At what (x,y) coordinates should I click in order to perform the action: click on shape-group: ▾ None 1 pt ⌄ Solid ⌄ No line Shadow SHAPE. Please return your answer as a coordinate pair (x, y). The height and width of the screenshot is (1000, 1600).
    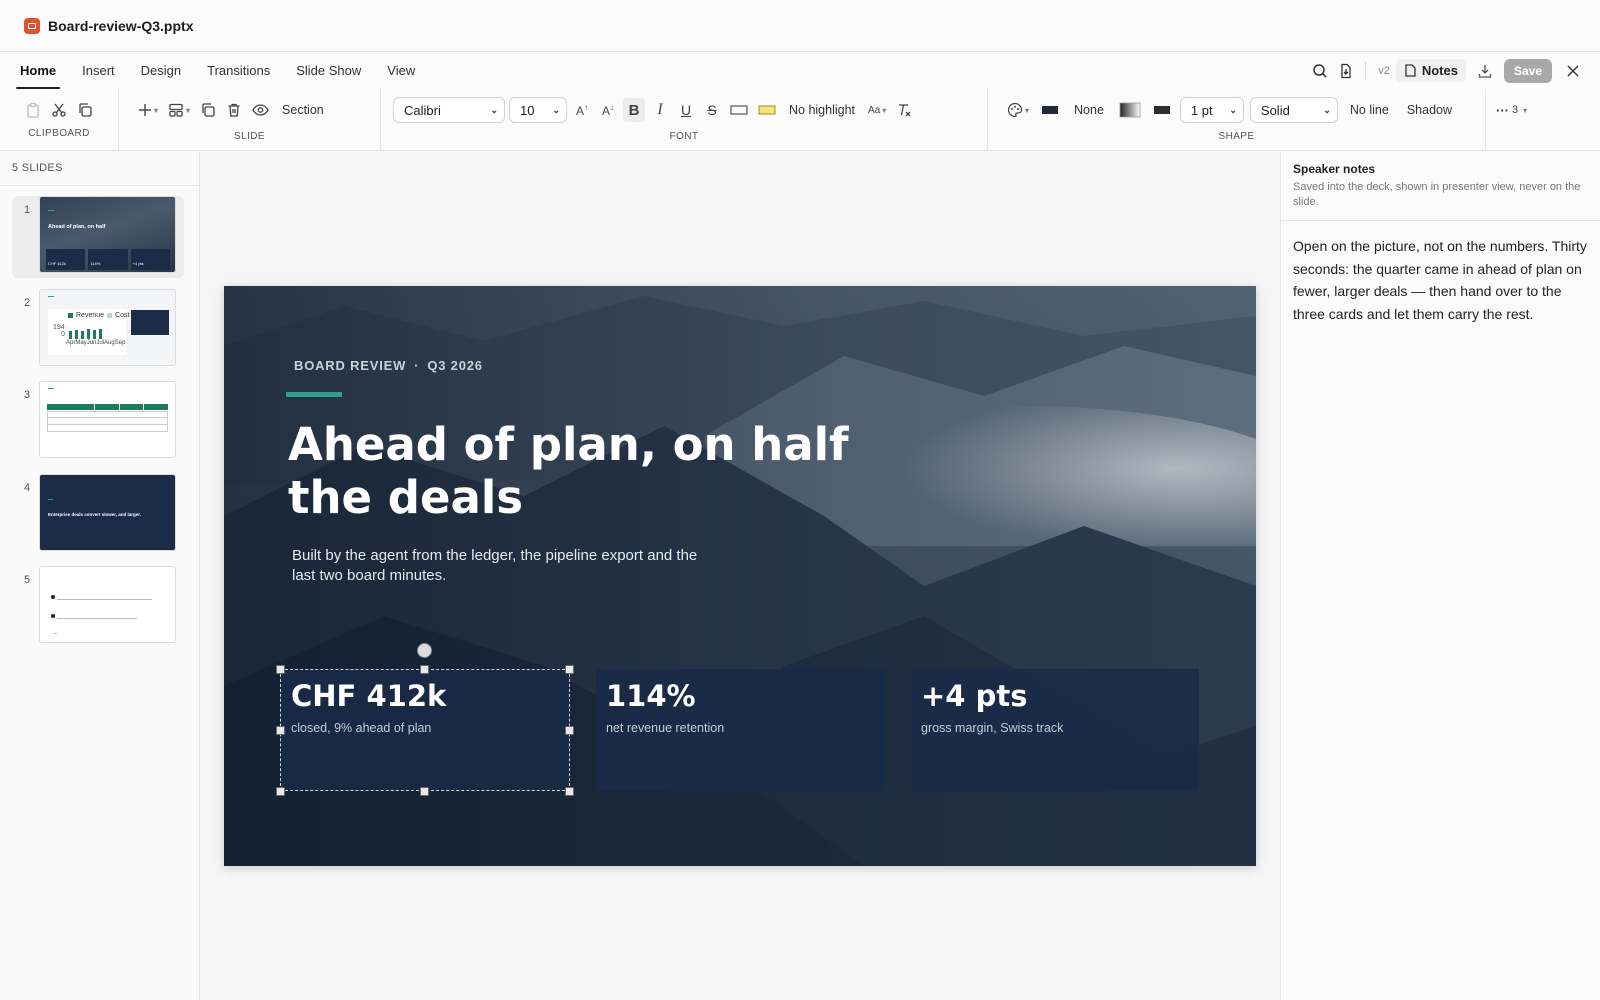
    Looking at the image, I should click on (1237, 120).